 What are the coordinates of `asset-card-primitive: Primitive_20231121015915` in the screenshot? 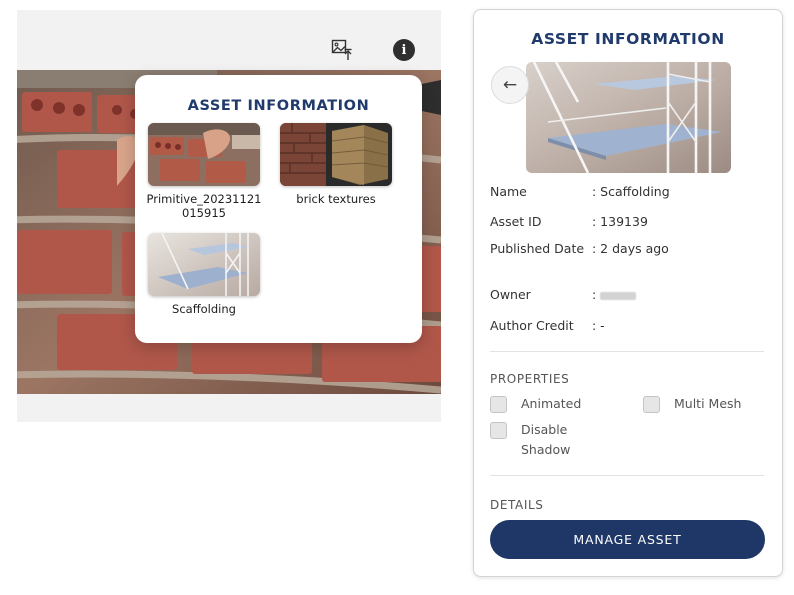 It's located at (204, 171).